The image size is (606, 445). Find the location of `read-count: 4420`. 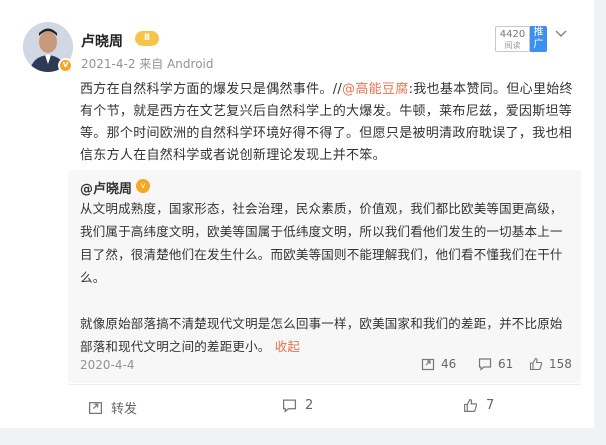

read-count: 4420 is located at coordinates (512, 34).